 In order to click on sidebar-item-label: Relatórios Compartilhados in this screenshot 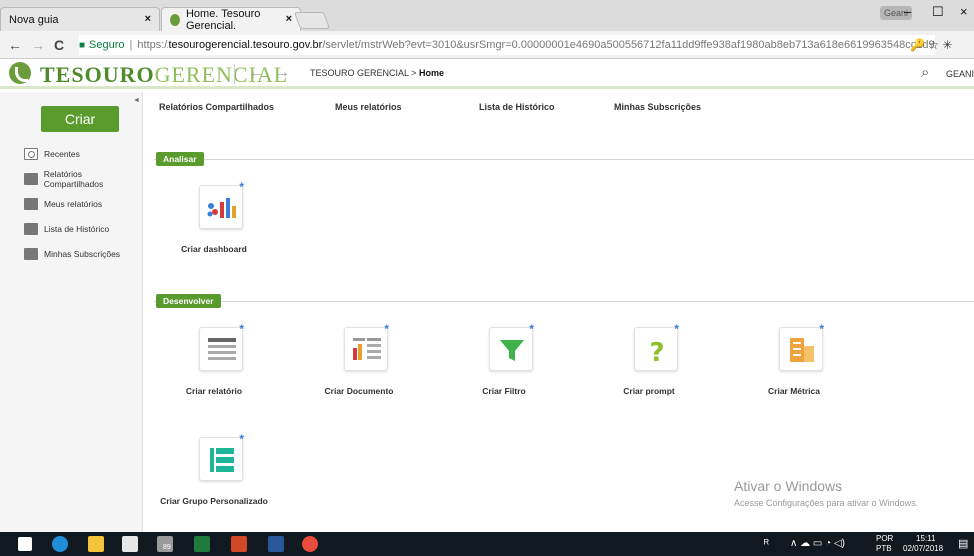, I will do `click(73, 179)`.